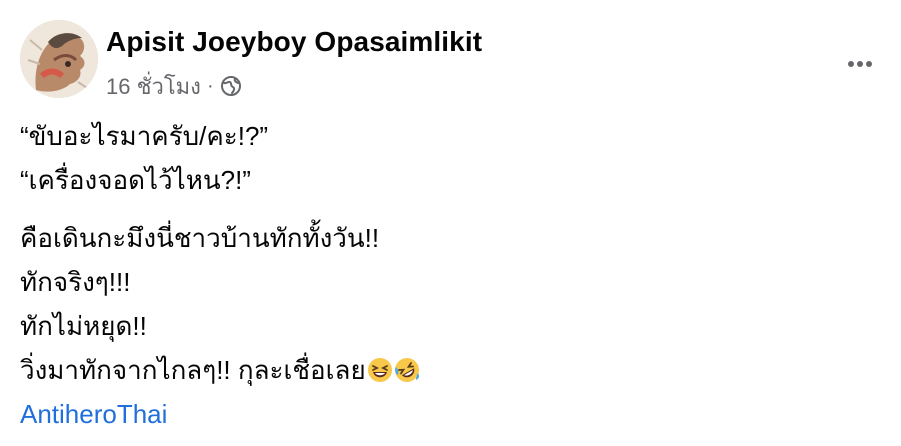  Describe the element at coordinates (135, 180) in the screenshot. I see `post-line: “เครื่องจอดไว้ไหน?!”` at that location.